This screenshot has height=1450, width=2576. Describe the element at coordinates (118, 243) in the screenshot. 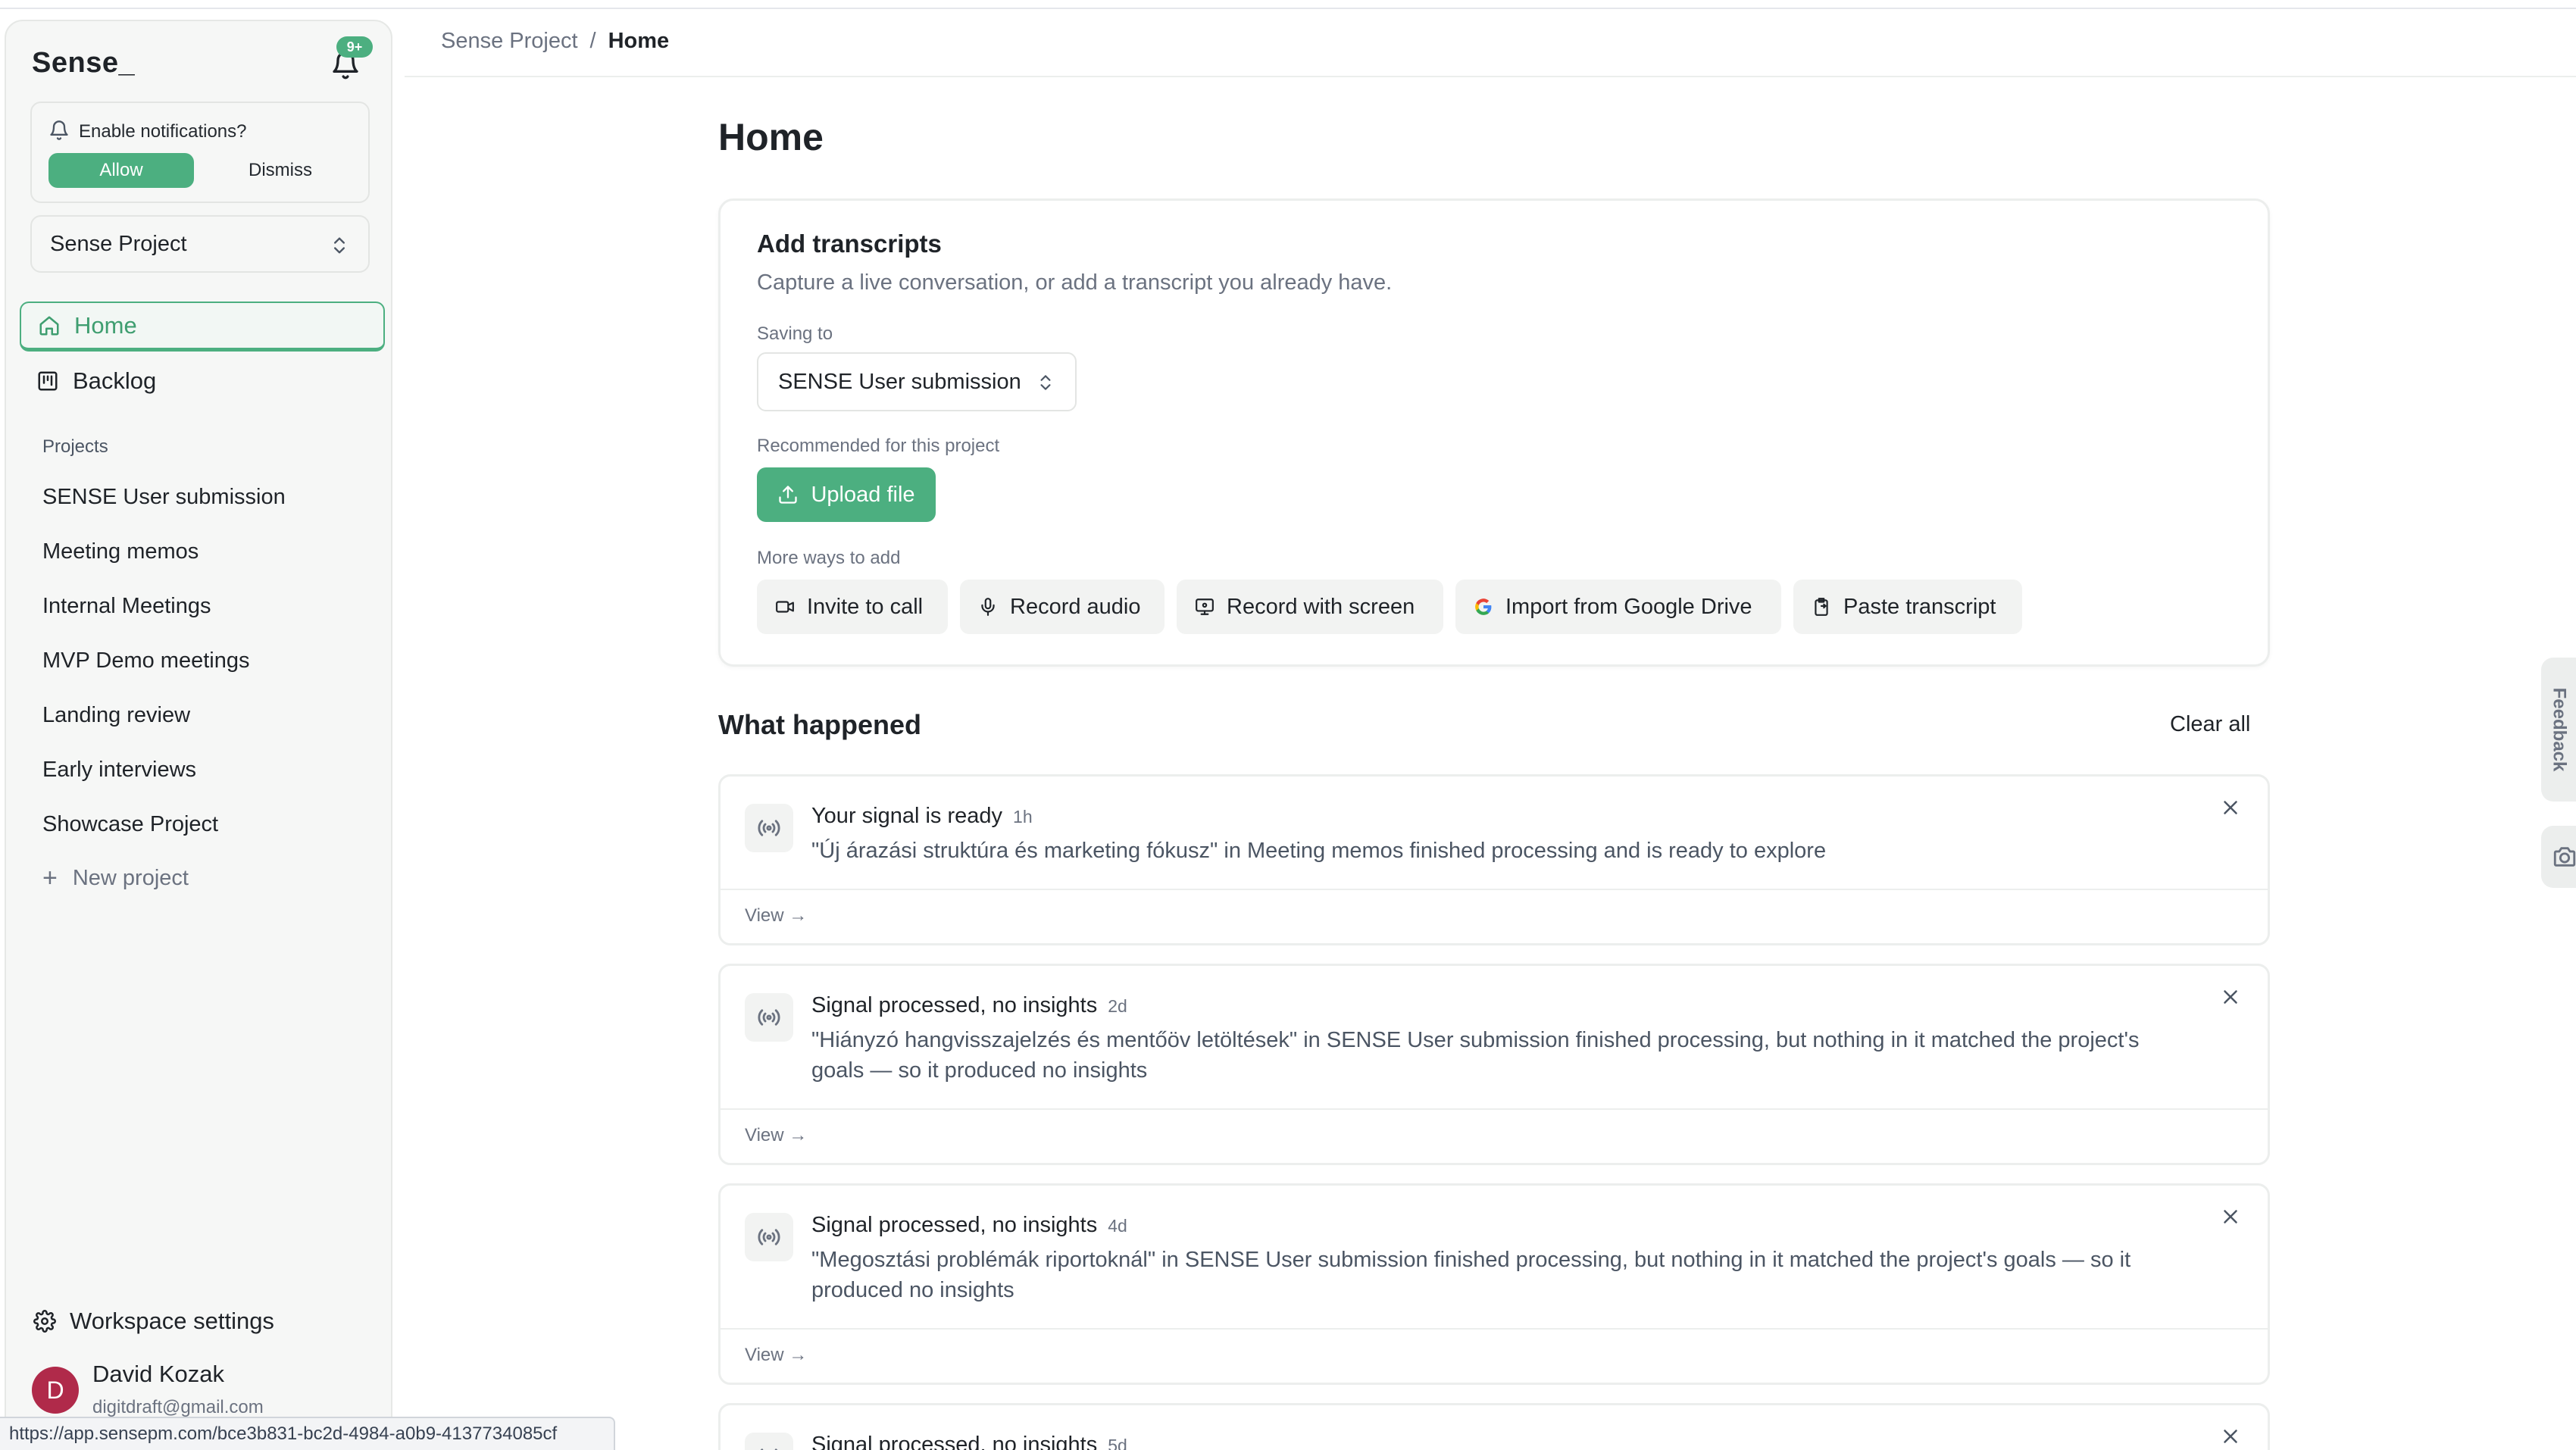

I see `project-selector-value: Sense Project` at that location.